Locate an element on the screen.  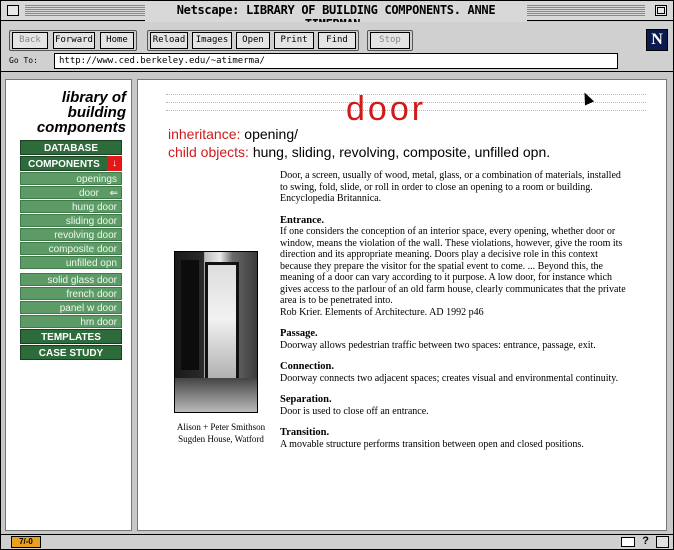
nav-openings: openings is located at coordinates (71, 178).